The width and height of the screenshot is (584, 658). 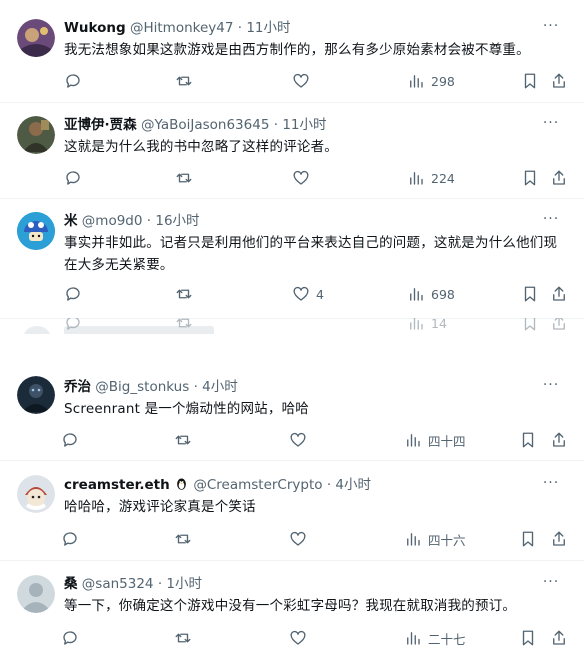 I want to click on user-handle: @CreamsterCrypto, so click(x=257, y=485).